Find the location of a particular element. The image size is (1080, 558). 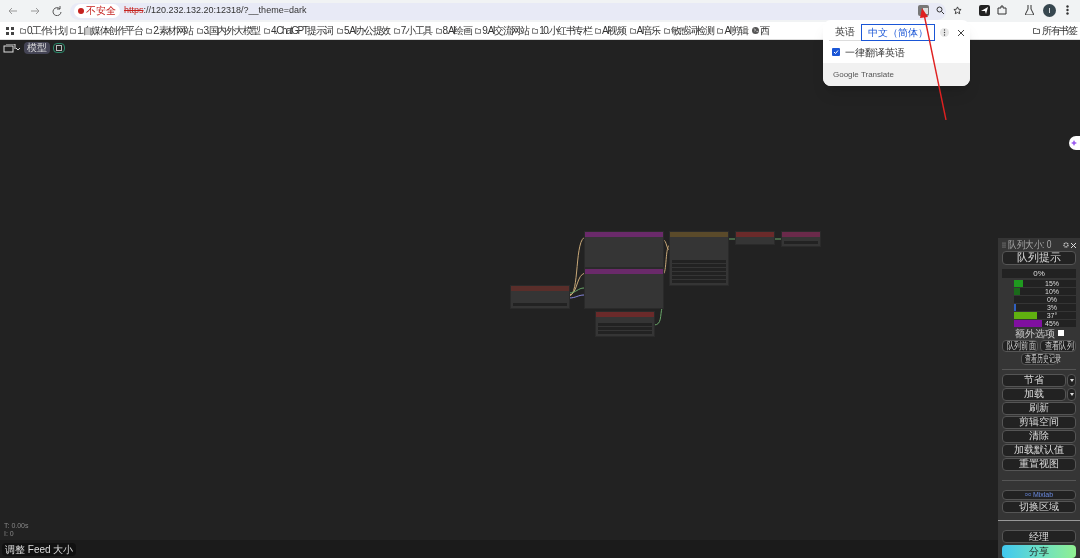

globe-icon is located at coordinates (755, 30).